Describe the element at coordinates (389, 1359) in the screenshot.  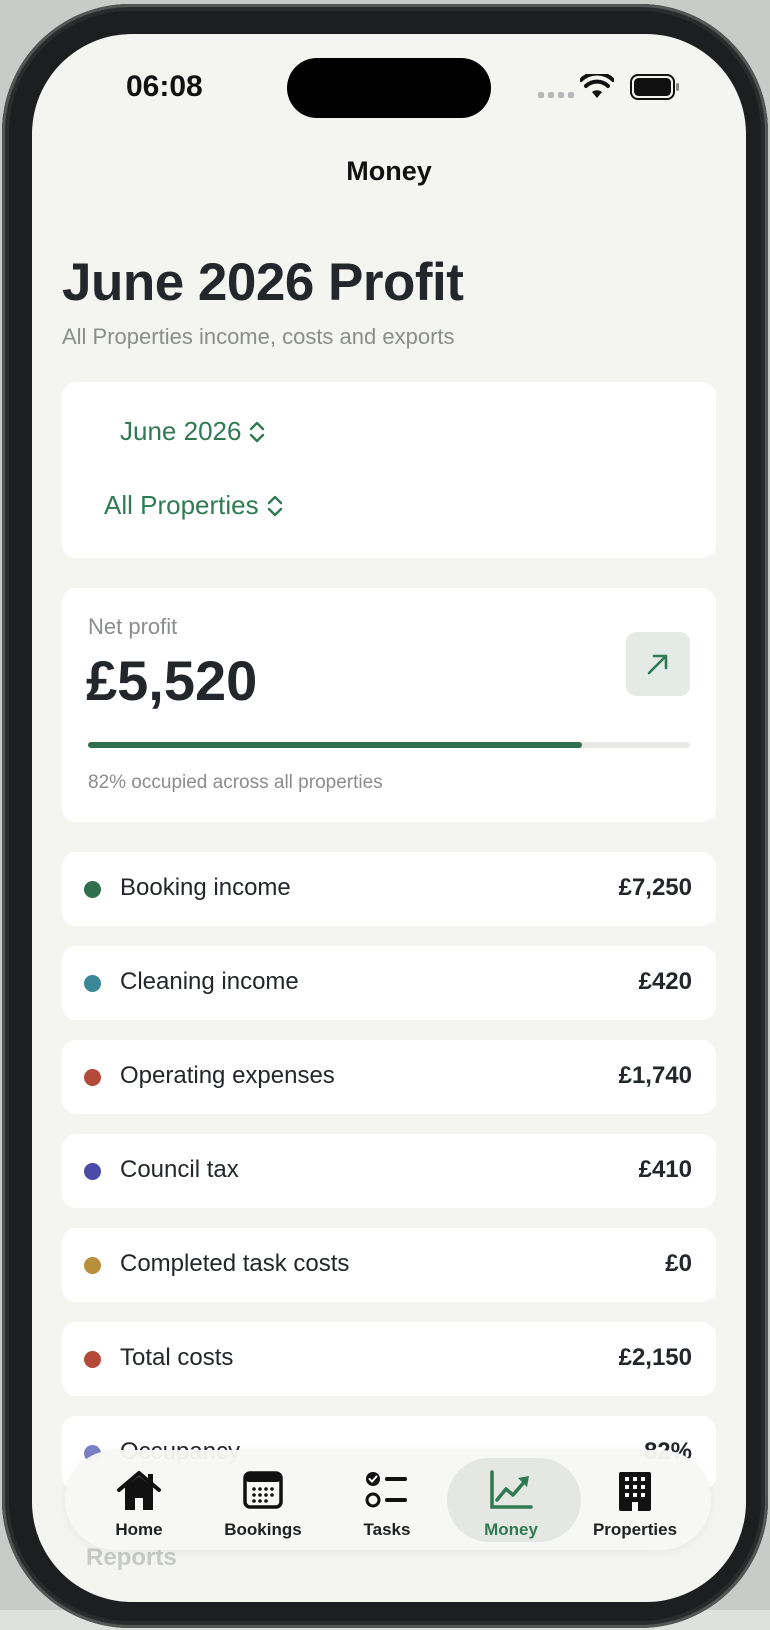
I see `summary-row: Total costs £2,150` at that location.